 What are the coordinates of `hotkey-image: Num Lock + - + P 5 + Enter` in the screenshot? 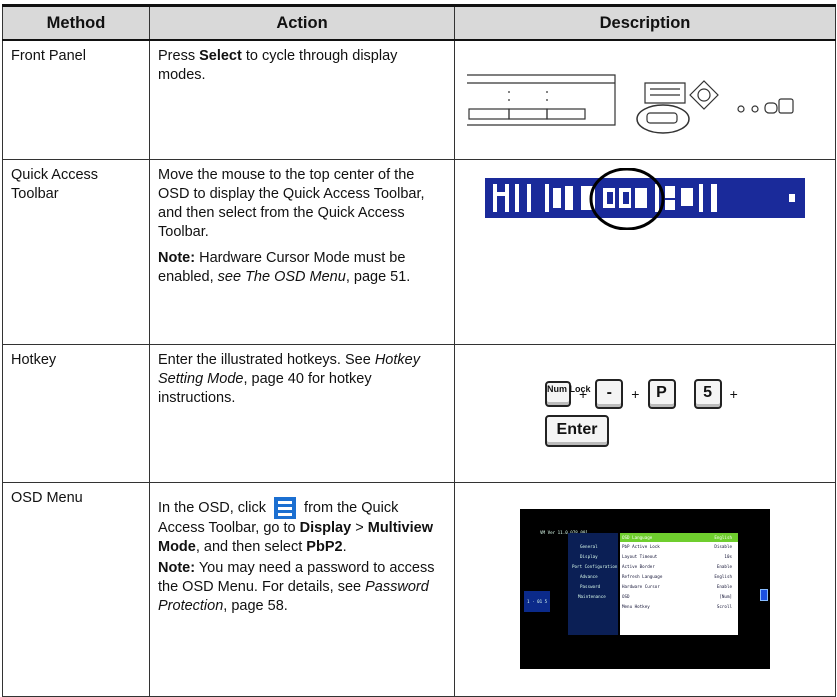 It's located at (645, 413).